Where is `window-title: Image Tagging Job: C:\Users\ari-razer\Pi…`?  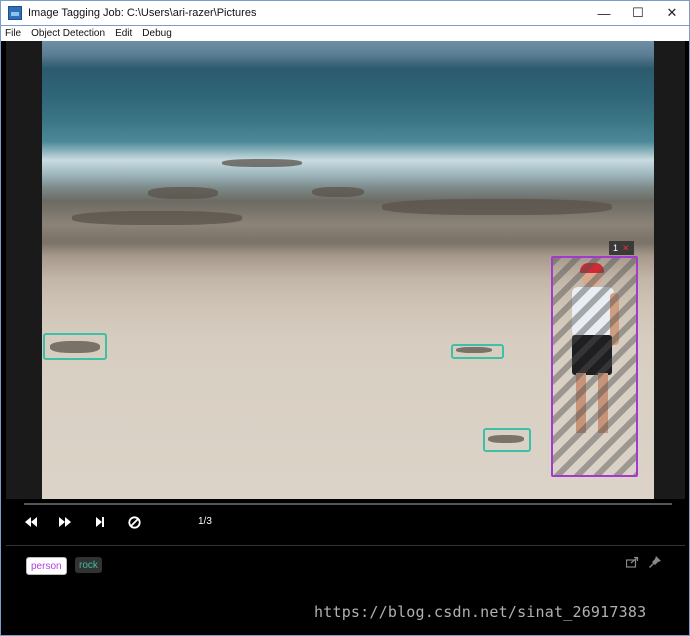 window-title: Image Tagging Job: C:\Users\ari-razer\Pi… is located at coordinates (142, 13).